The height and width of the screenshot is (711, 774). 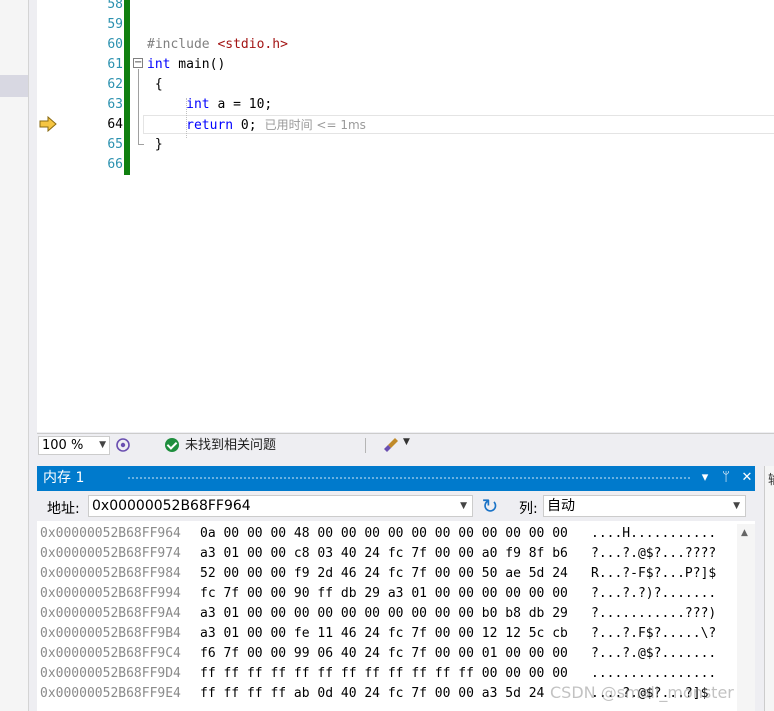 I want to click on memory-address: 0x00000052B68FF974, so click(x=110, y=553).